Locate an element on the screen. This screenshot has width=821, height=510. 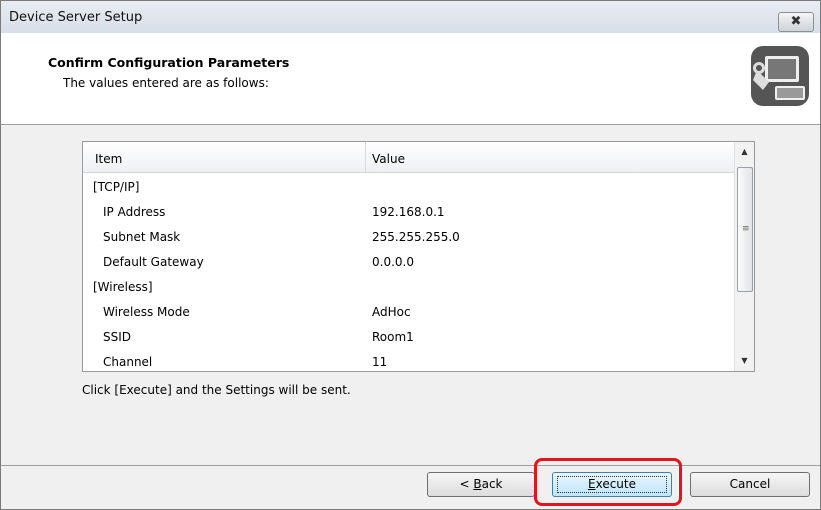
list-item: Channel 11 is located at coordinates (408, 360).